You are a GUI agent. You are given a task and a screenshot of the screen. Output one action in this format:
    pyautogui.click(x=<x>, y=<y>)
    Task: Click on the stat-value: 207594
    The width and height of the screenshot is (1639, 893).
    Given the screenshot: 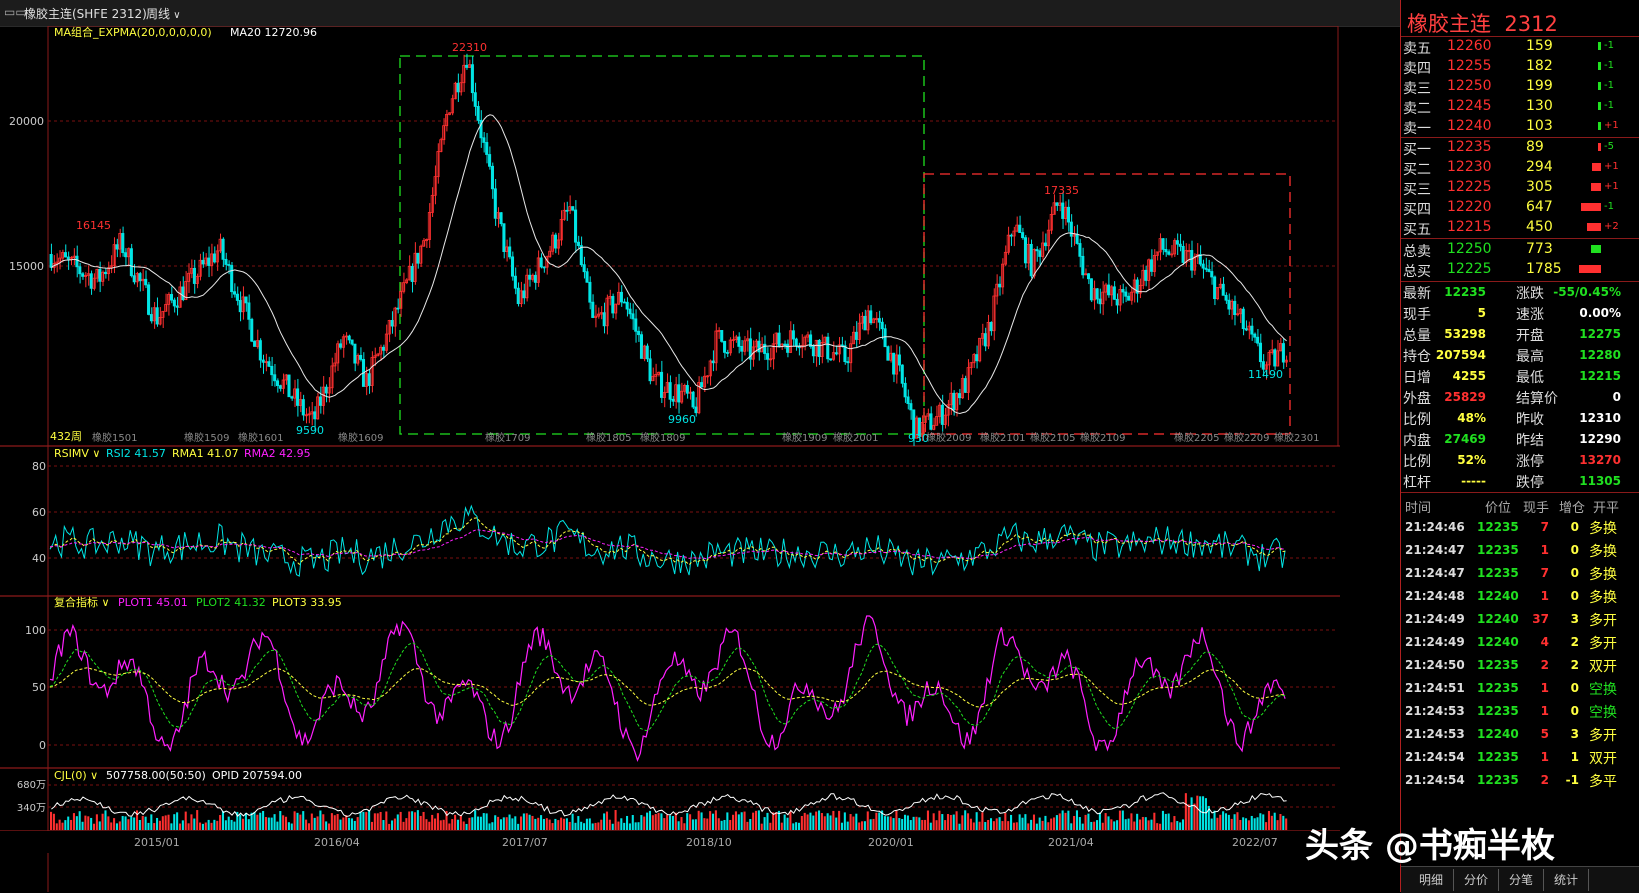 What is the action you would take?
    pyautogui.click(x=1460, y=355)
    